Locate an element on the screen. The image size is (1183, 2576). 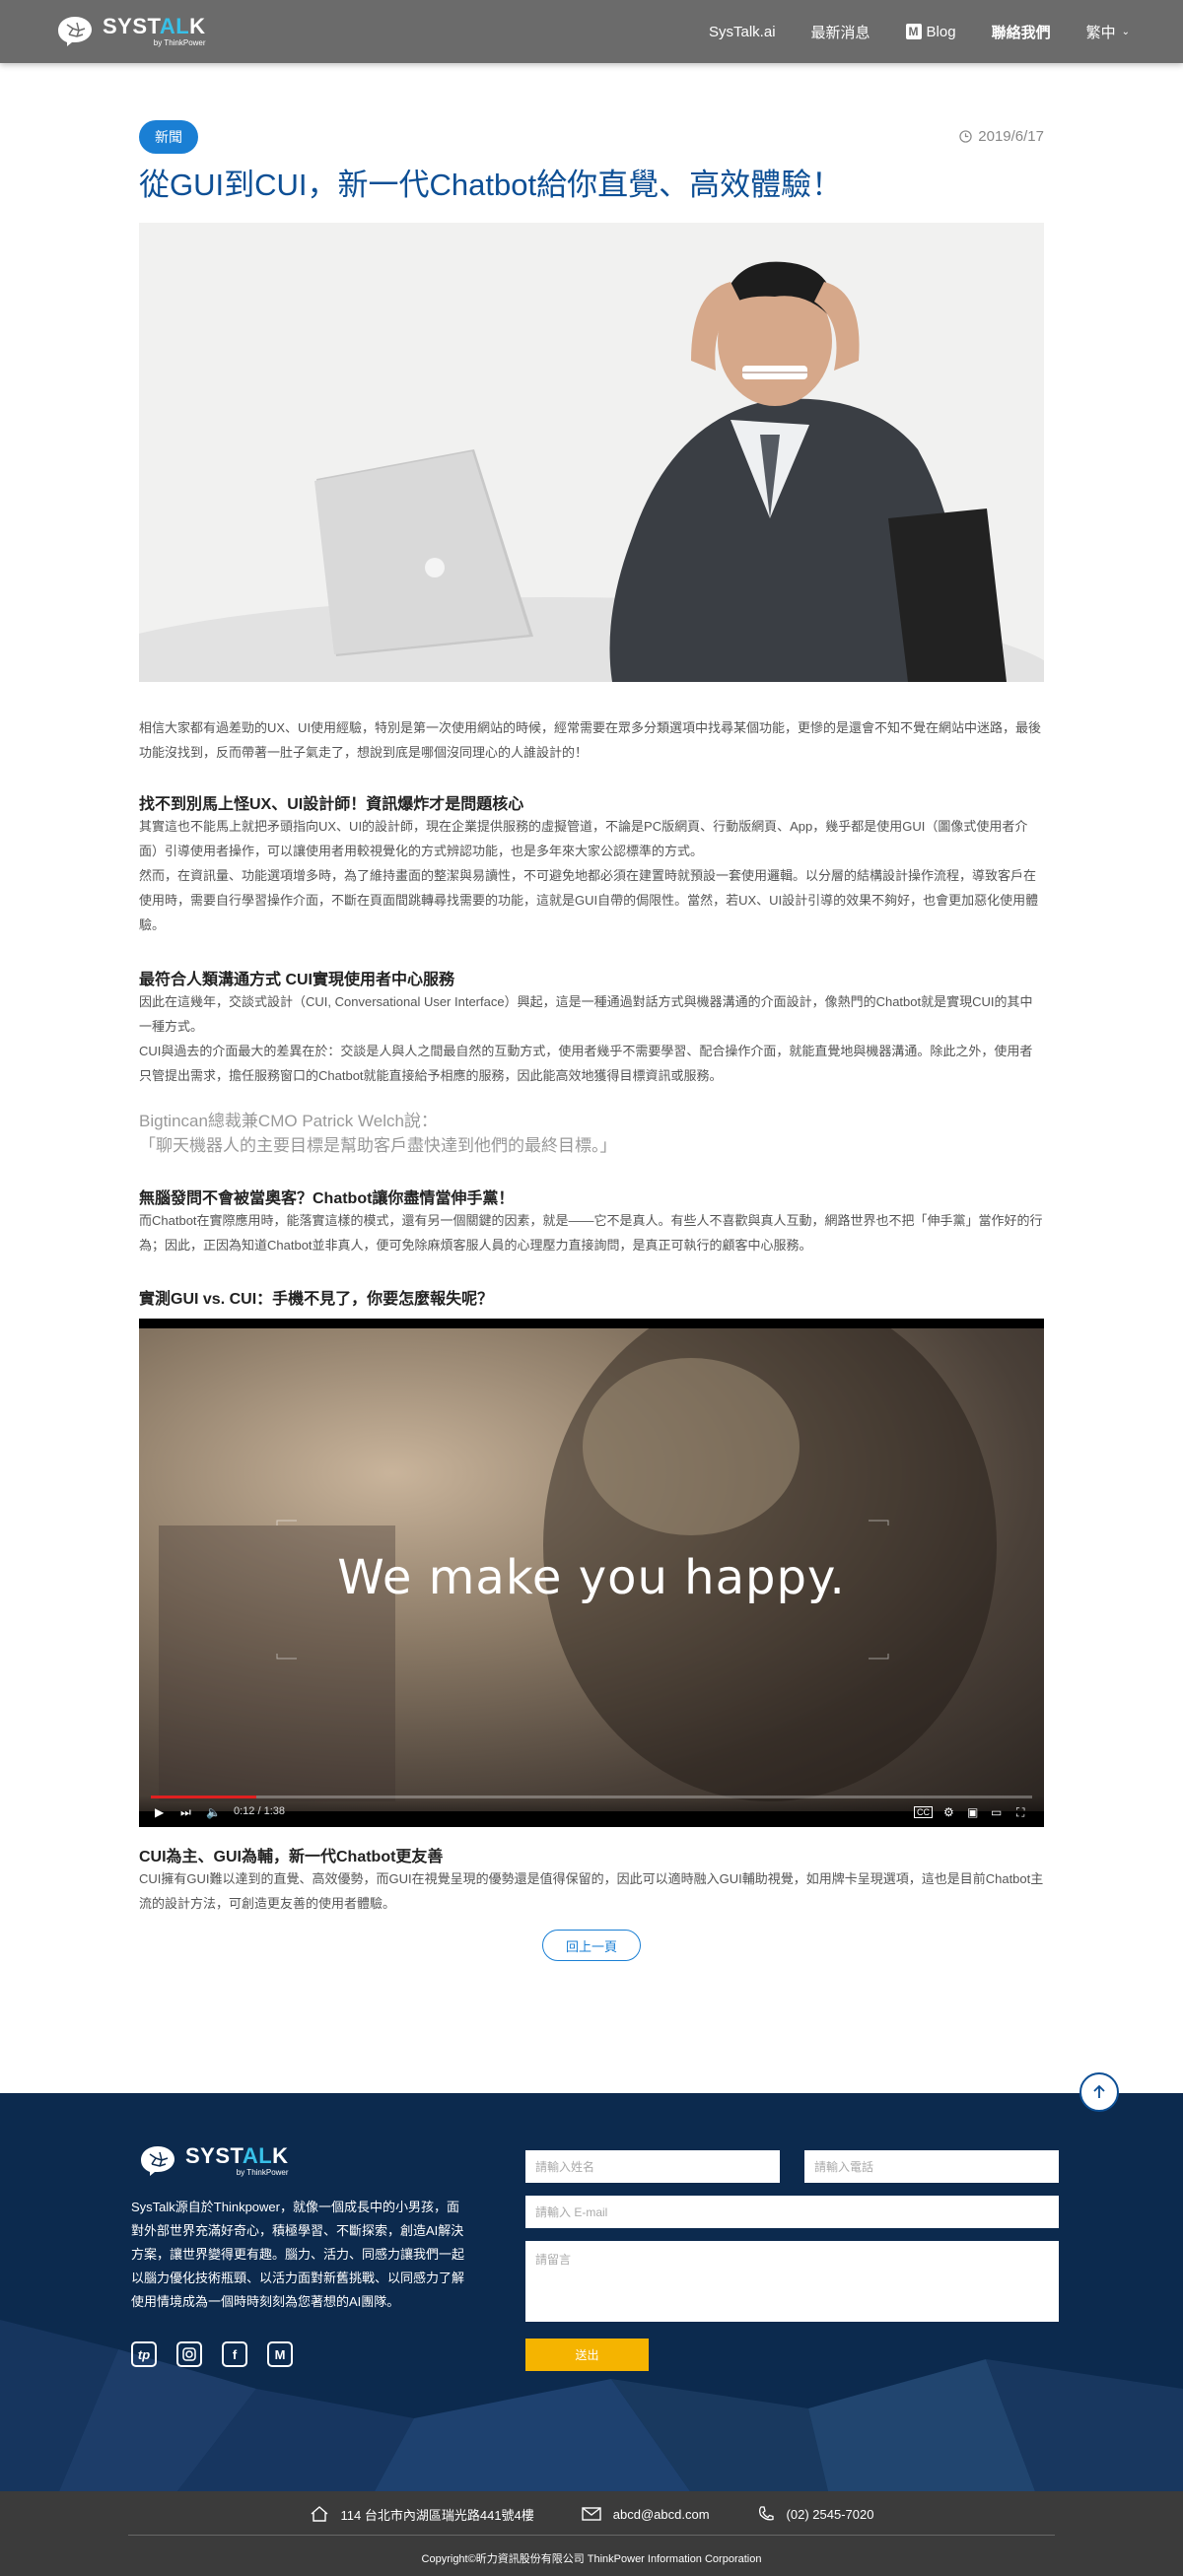
video-caption: We make you happy. is located at coordinates (591, 1577).